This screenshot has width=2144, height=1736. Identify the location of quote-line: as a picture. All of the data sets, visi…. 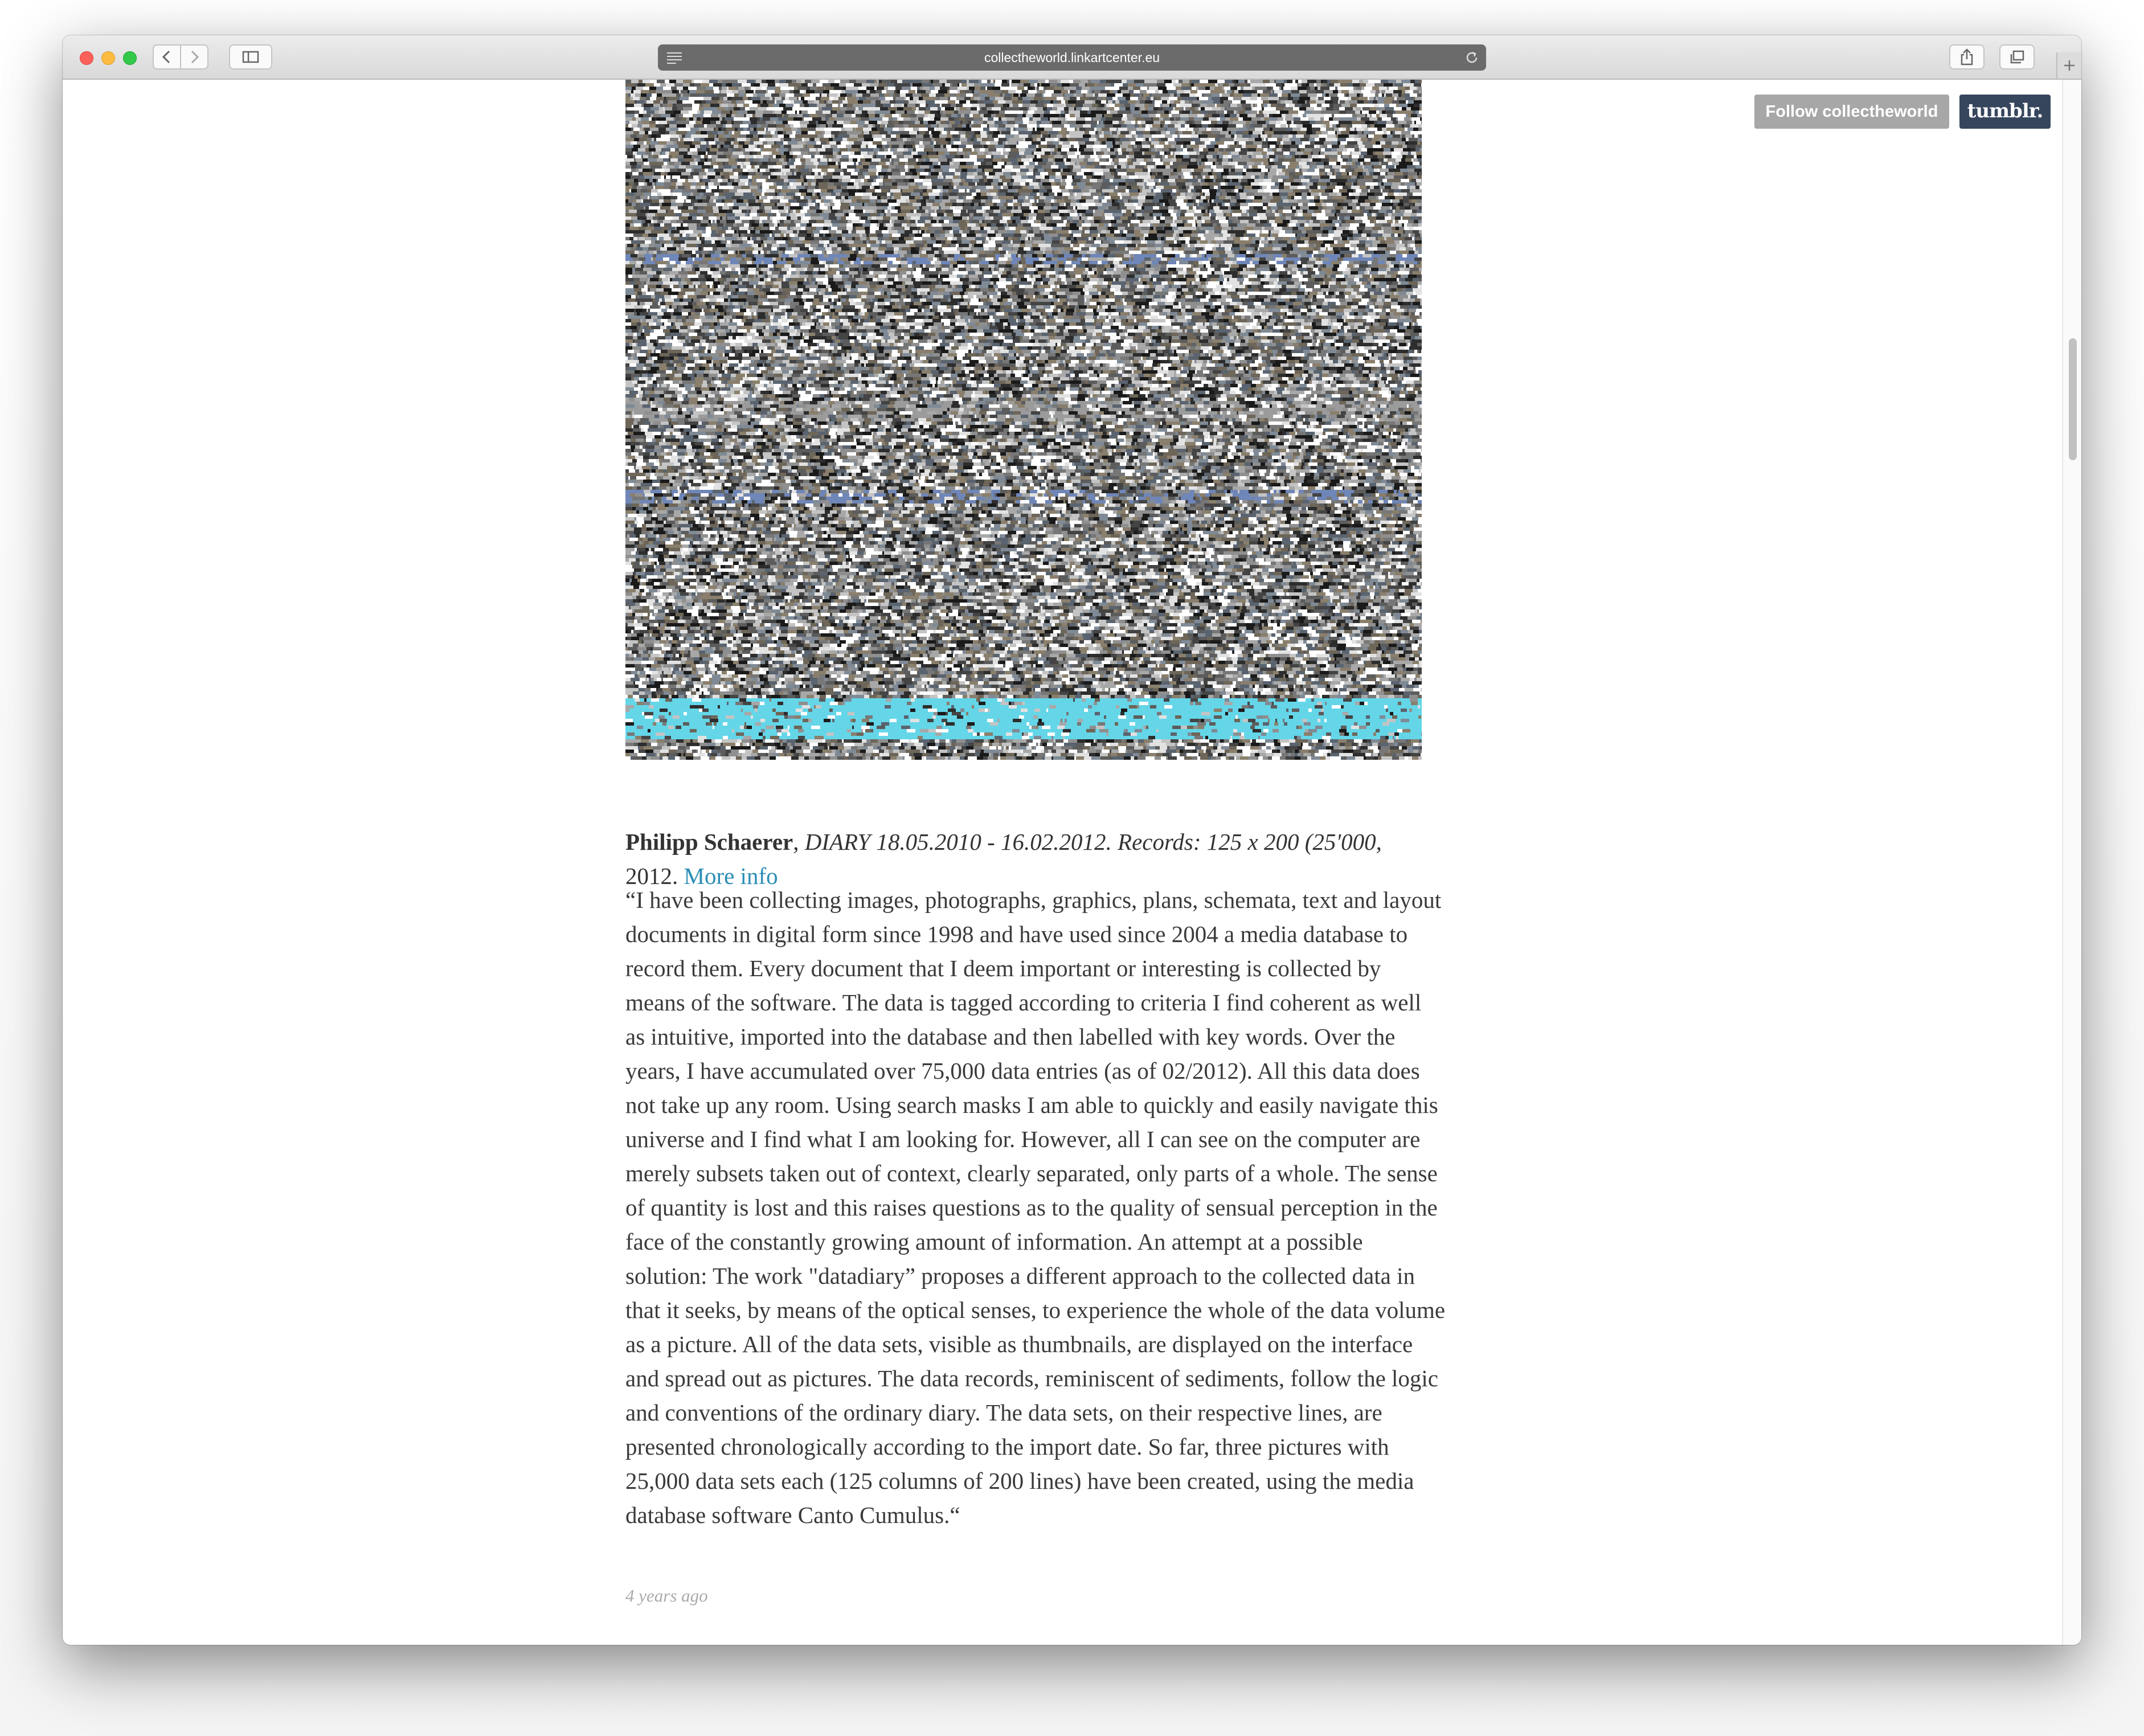
(1069, 1344).